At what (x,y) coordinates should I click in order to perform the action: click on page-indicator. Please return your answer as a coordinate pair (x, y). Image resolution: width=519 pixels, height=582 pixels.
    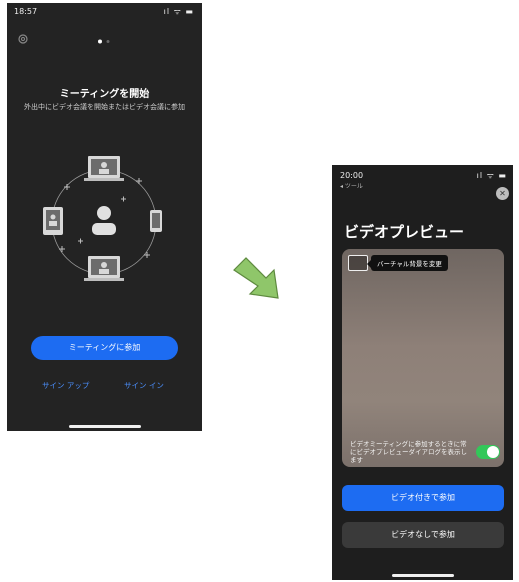
    Looking at the image, I should click on (104, 41).